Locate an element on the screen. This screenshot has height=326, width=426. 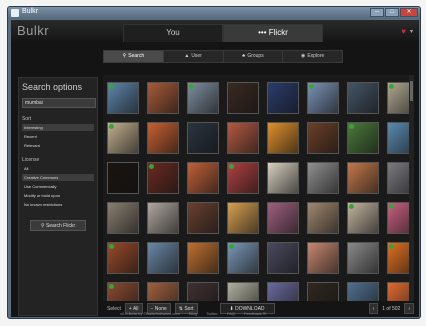
page-indicator: 1 of 502 is located at coordinates (391, 308).